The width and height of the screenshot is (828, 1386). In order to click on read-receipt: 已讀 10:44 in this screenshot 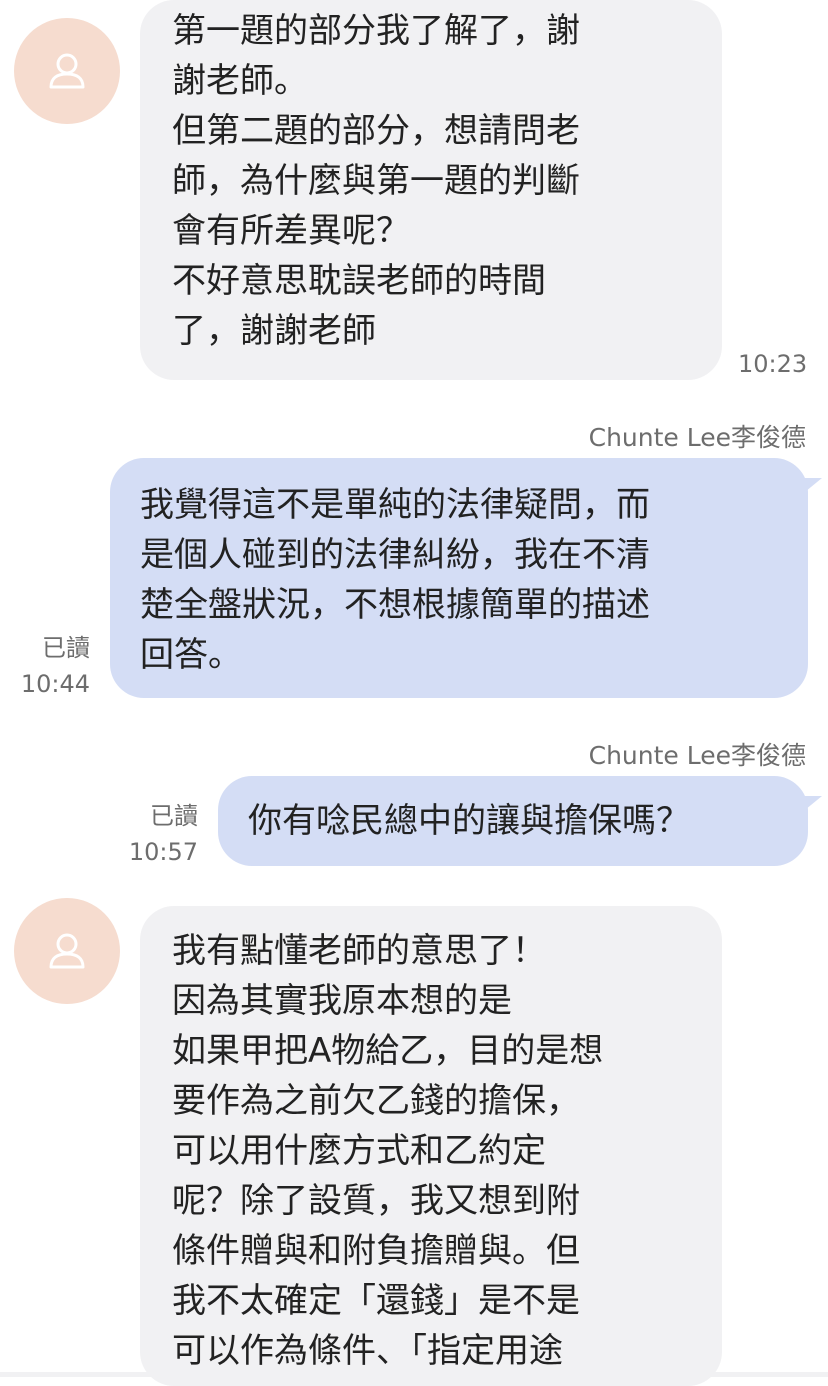, I will do `click(54, 666)`.